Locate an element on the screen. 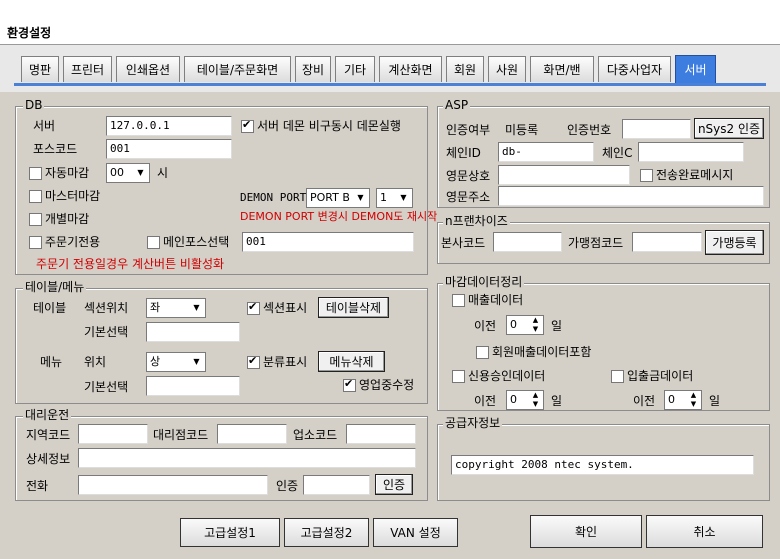  individual-close-checkbox: 개별마감 is located at coordinates (59, 219).